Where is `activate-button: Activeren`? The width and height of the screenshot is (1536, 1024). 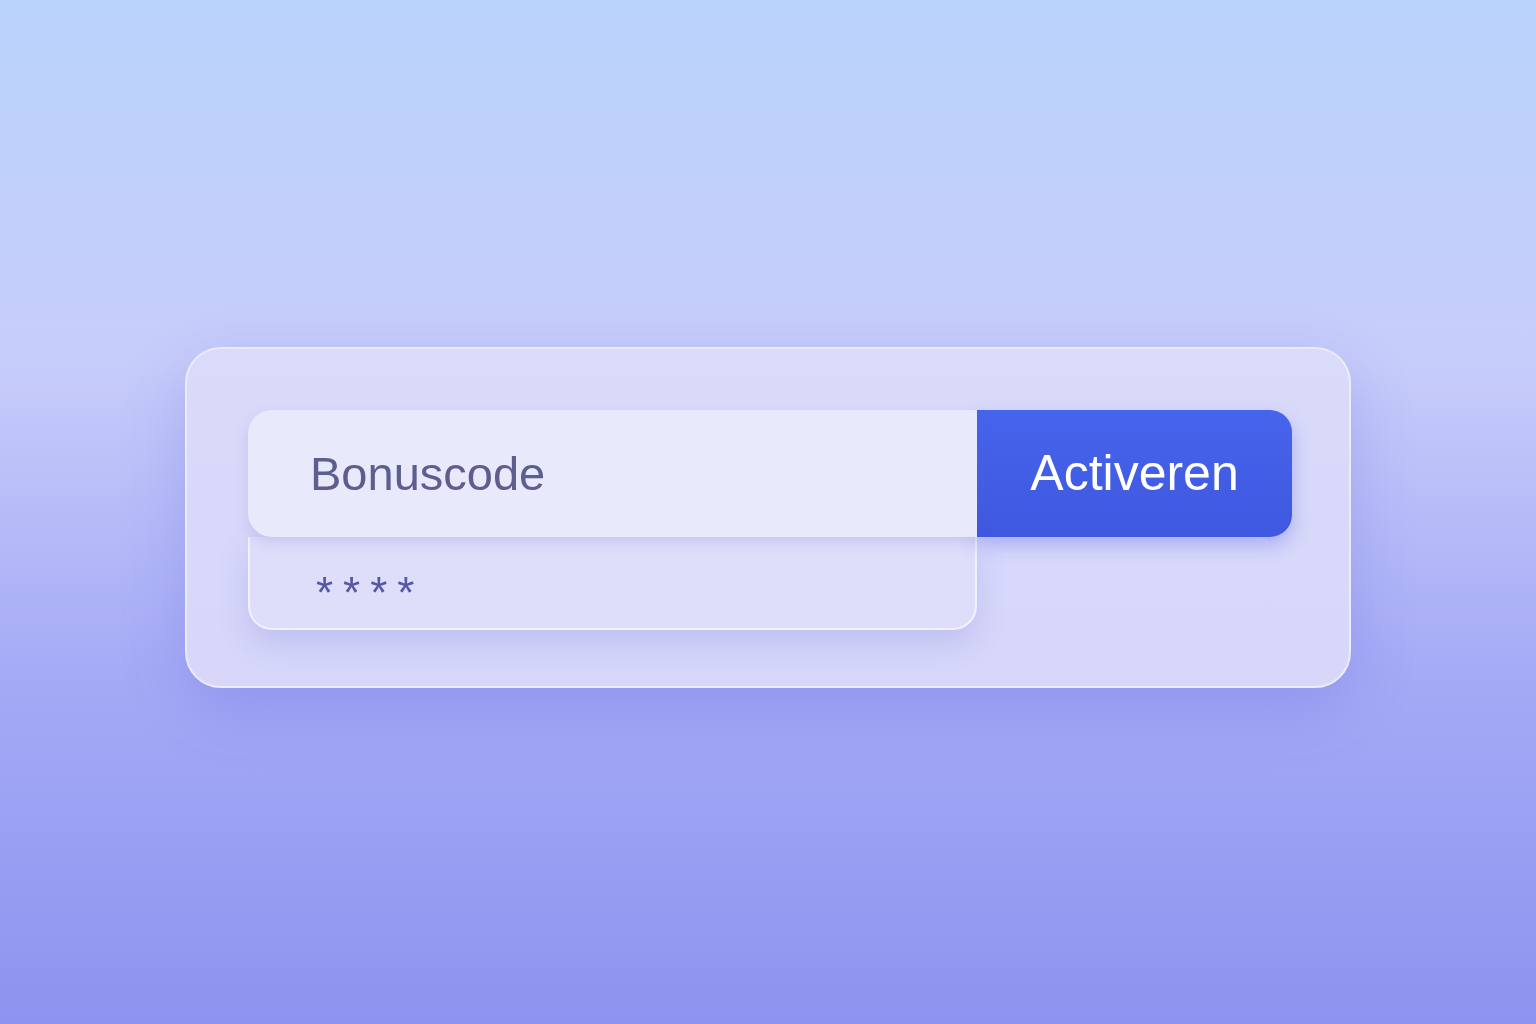 activate-button: Activeren is located at coordinates (1134, 473).